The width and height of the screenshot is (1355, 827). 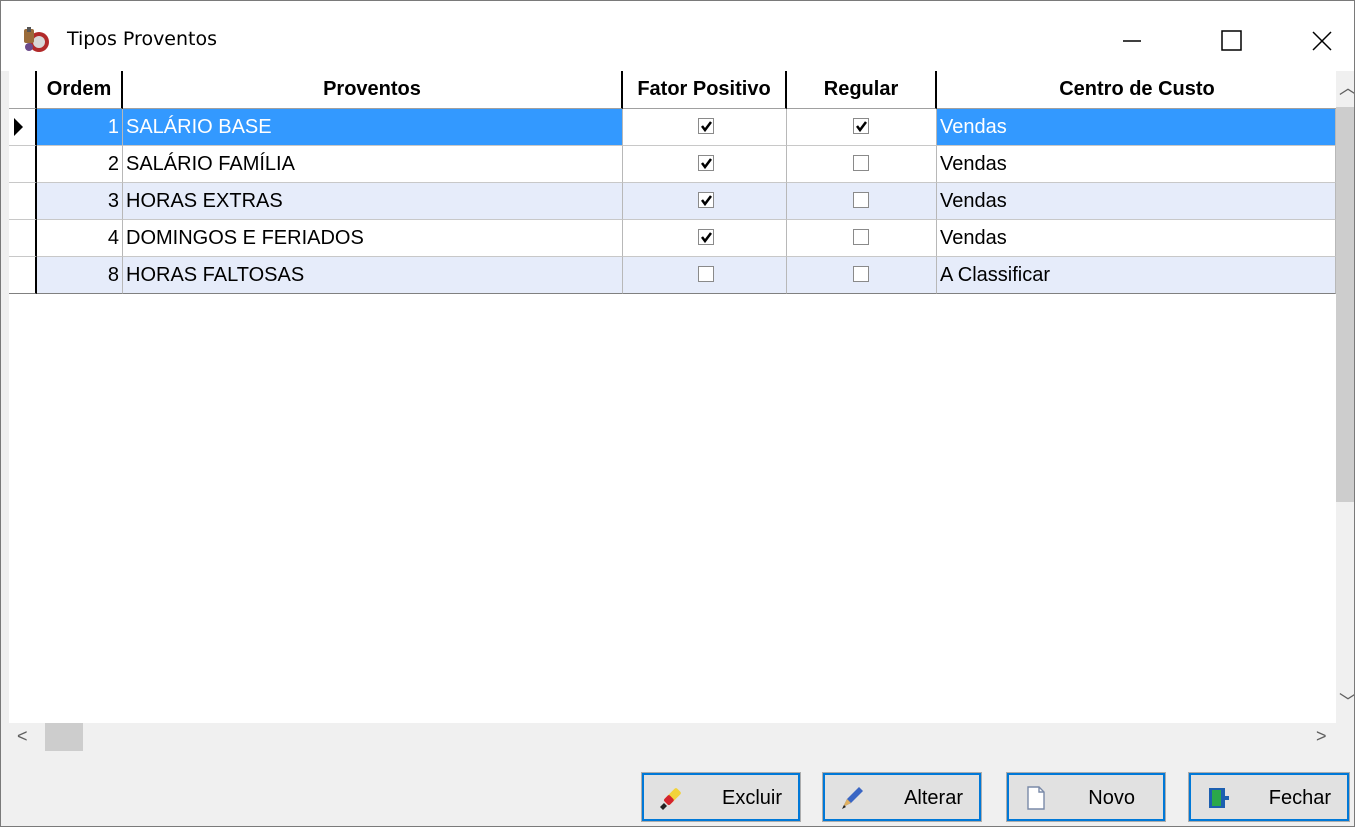 I want to click on close-button, so click(x=1322, y=41).